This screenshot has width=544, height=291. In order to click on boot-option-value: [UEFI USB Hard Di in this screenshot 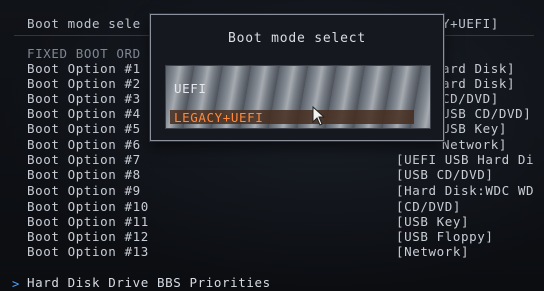, I will do `click(465, 160)`.